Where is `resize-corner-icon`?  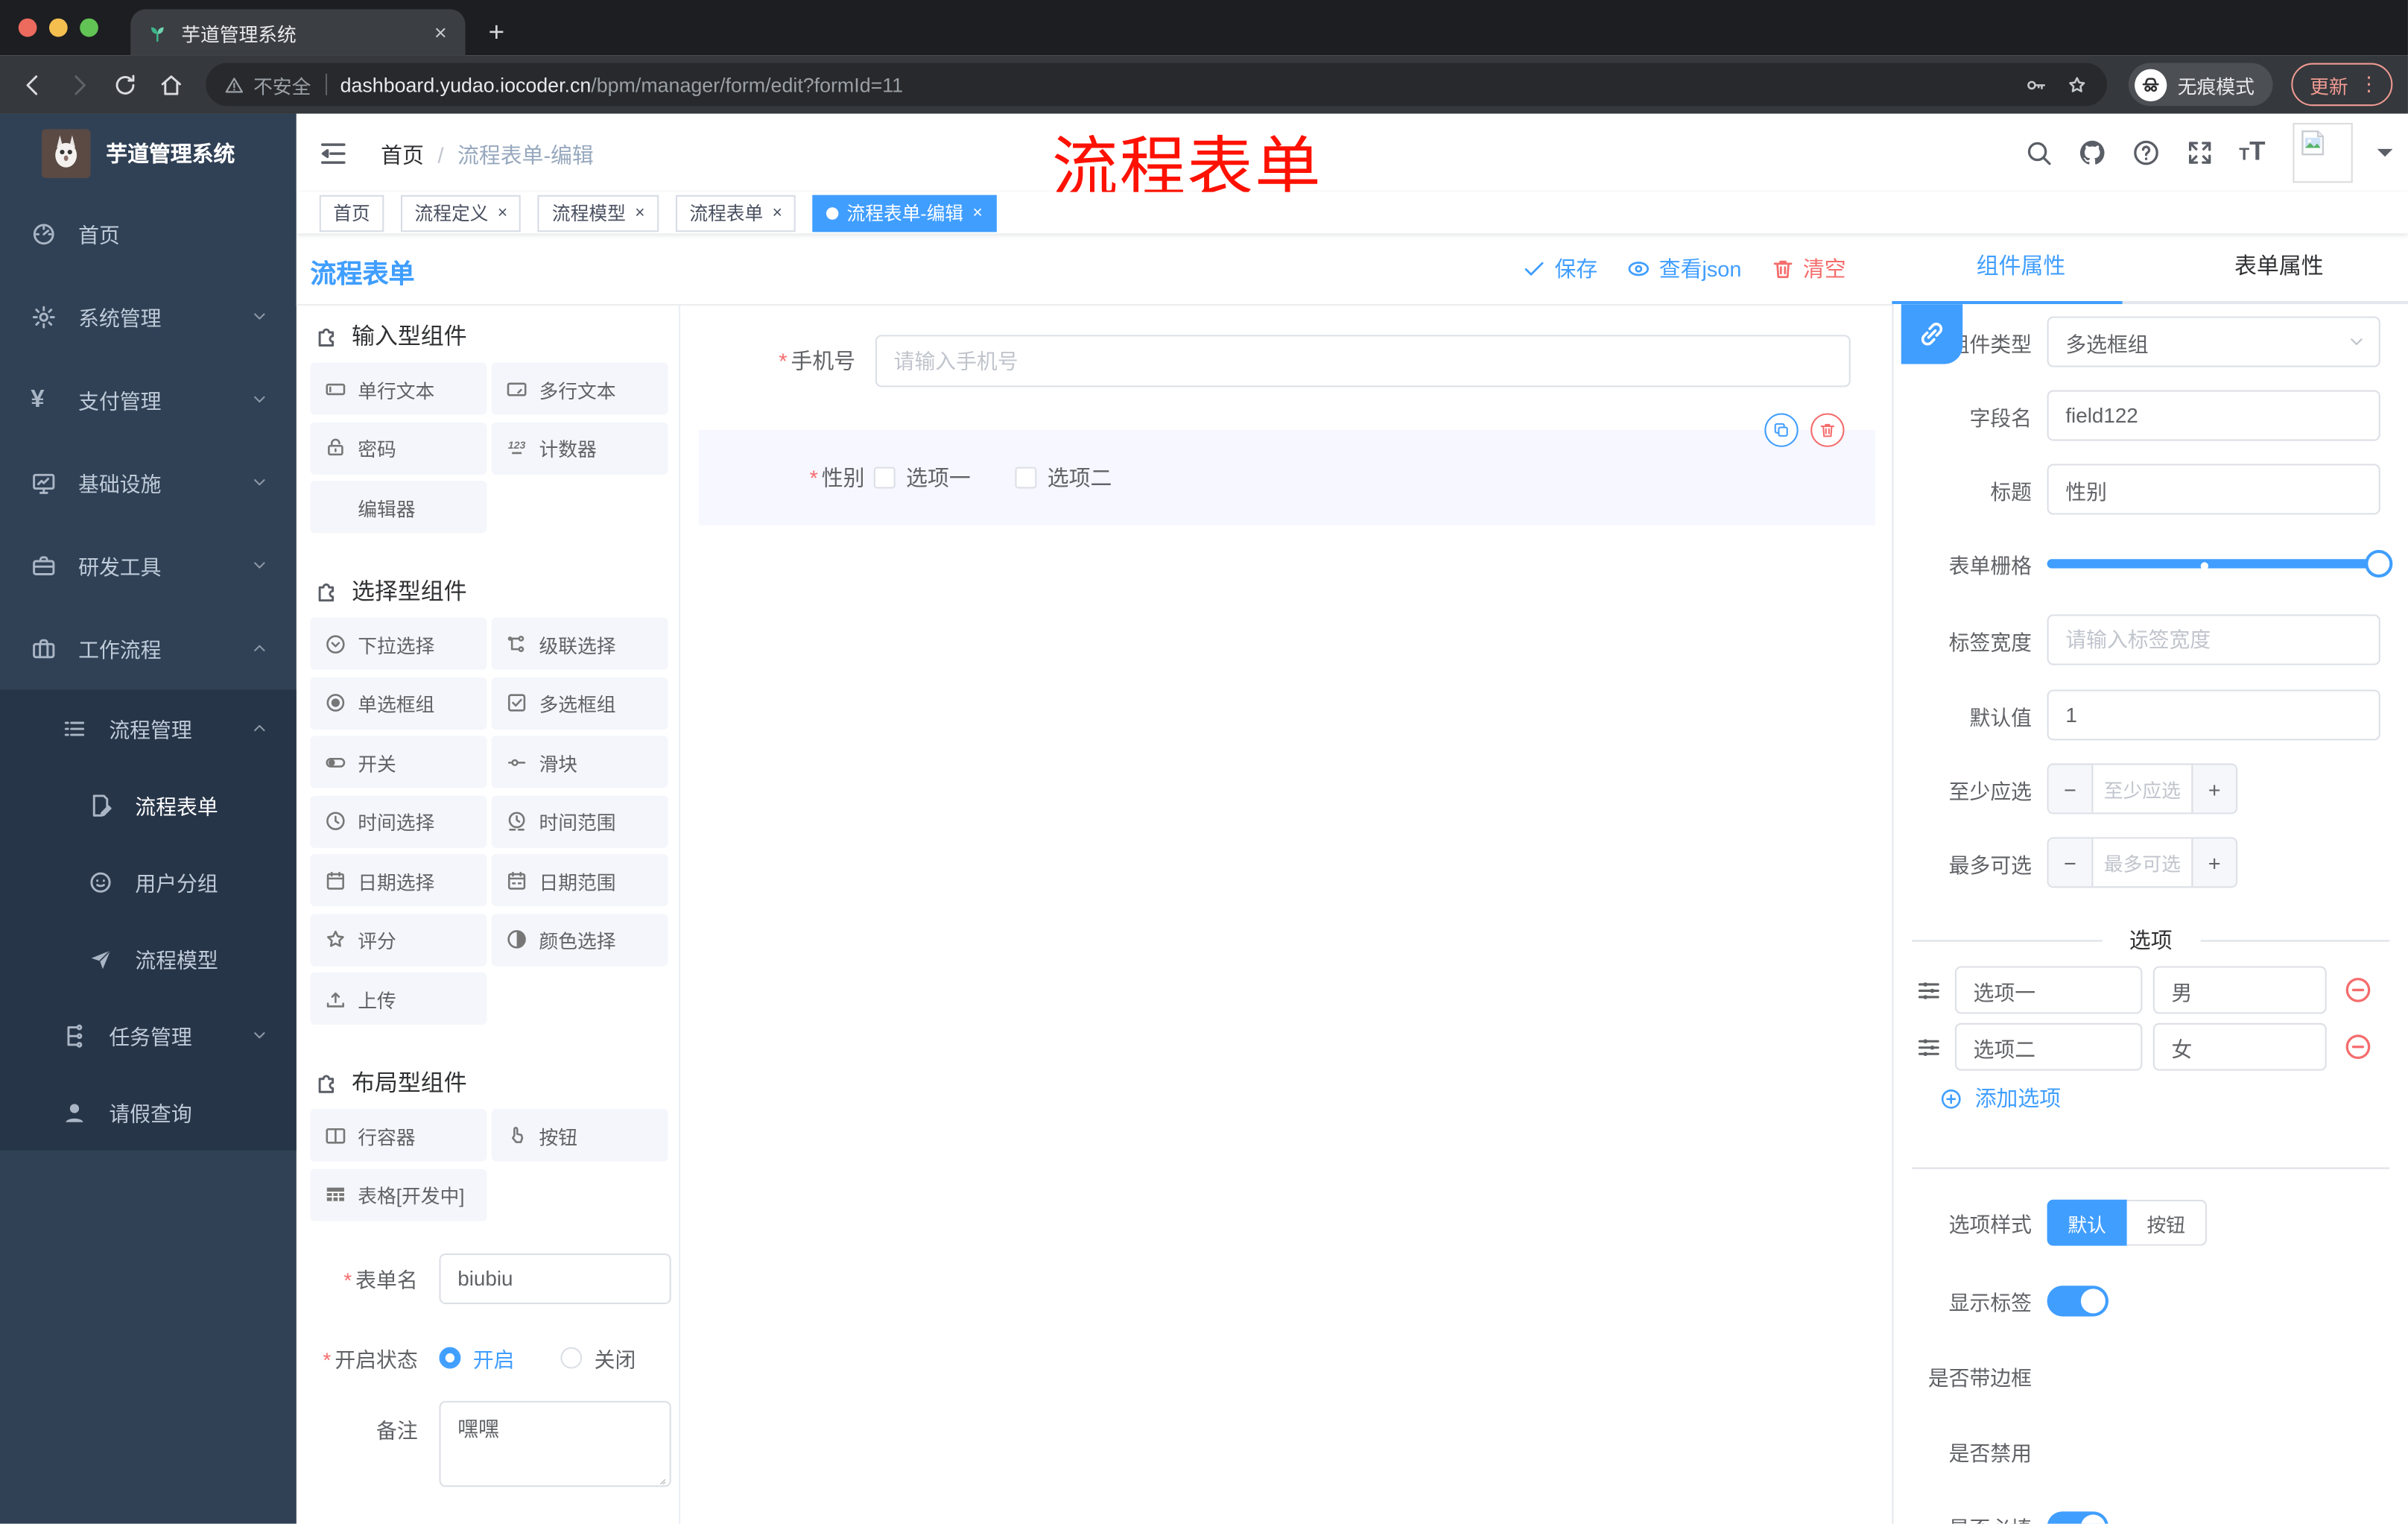 resize-corner-icon is located at coordinates (660, 1479).